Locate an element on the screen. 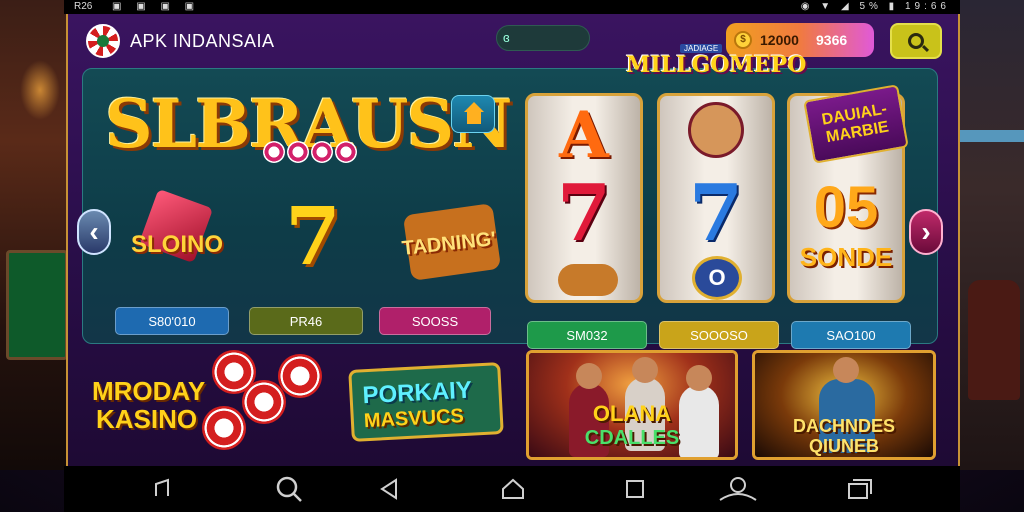 This screenshot has width=1024, height=512. back-icon is located at coordinates (389, 489).